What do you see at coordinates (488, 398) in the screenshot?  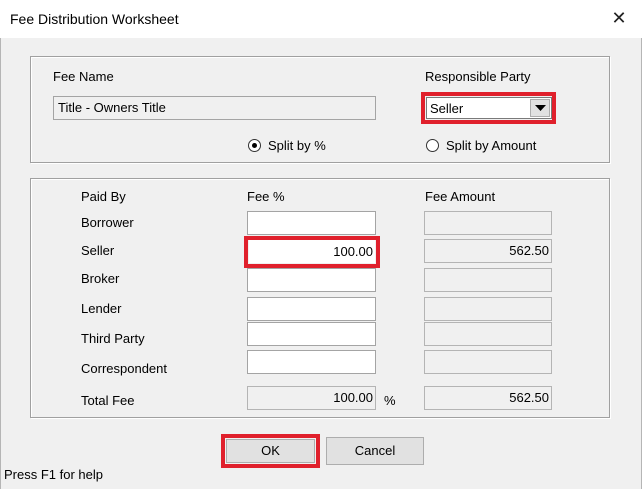 I see `total-amount-field: 562.50` at bounding box center [488, 398].